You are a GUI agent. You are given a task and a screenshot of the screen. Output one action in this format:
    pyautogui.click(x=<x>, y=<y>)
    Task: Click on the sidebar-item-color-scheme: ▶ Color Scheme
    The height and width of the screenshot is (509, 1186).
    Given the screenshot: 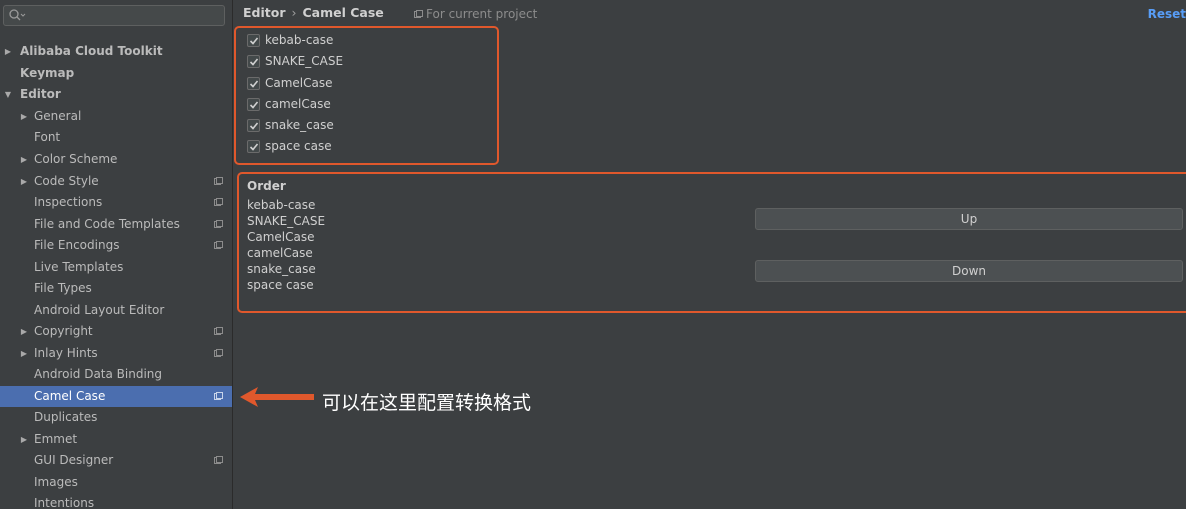 What is the action you would take?
    pyautogui.click(x=116, y=159)
    